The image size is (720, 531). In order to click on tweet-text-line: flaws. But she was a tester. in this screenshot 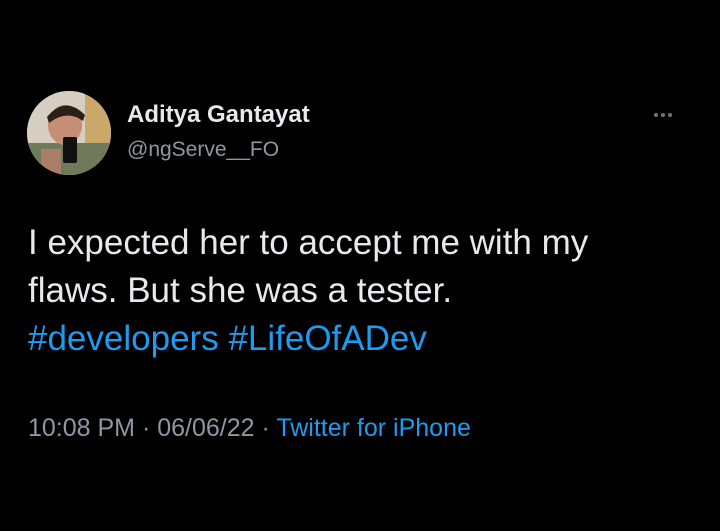, I will do `click(240, 290)`.